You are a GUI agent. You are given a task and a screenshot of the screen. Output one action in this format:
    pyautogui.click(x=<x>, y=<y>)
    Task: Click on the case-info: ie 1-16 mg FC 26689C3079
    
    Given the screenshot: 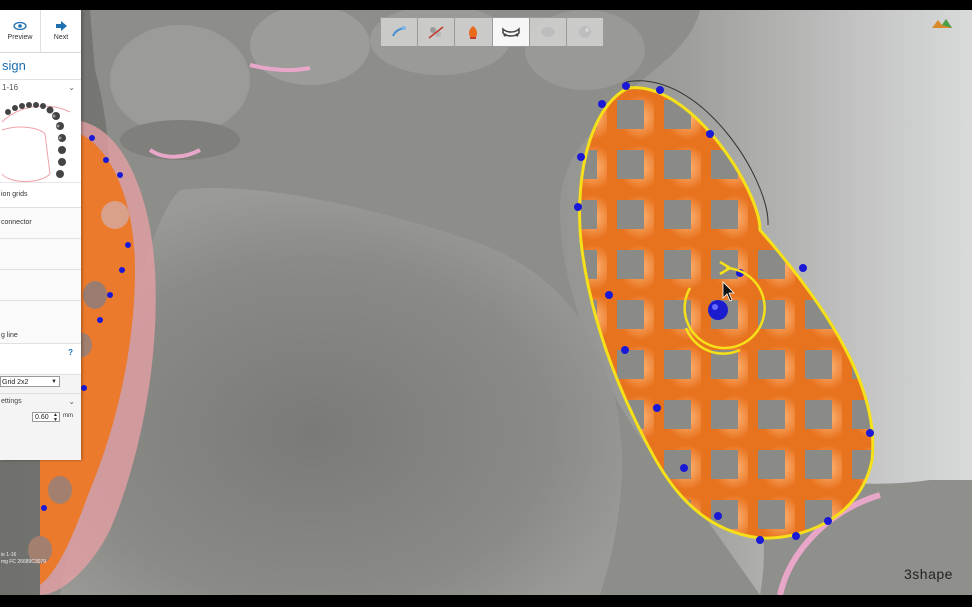 What is the action you would take?
    pyautogui.click(x=23, y=559)
    